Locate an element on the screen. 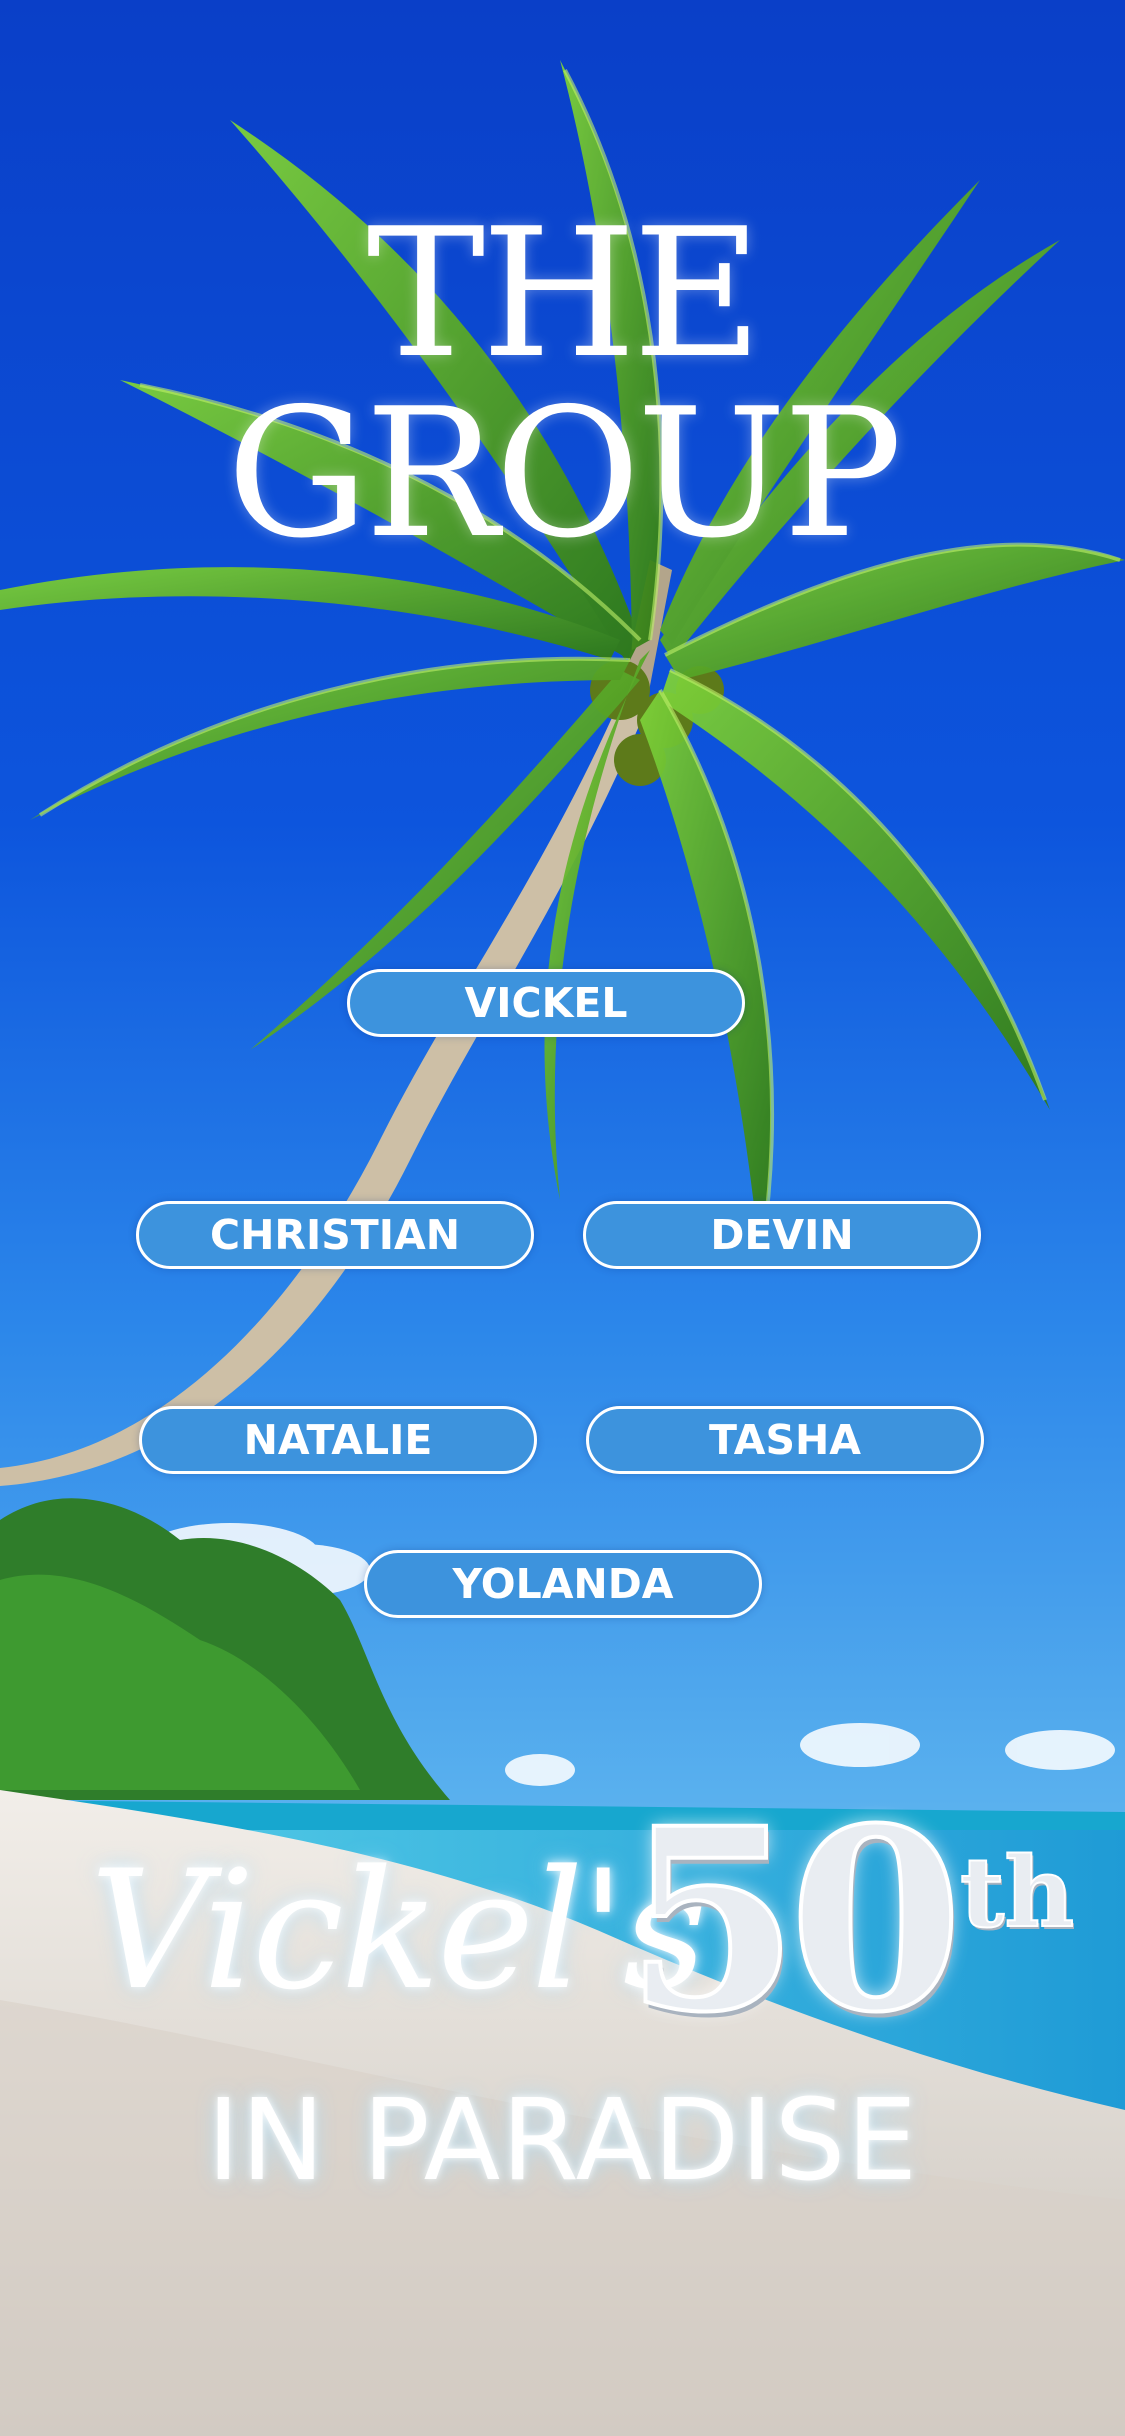 The image size is (1125, 2436). member-pill-devin: DEVIN is located at coordinates (782, 1235).